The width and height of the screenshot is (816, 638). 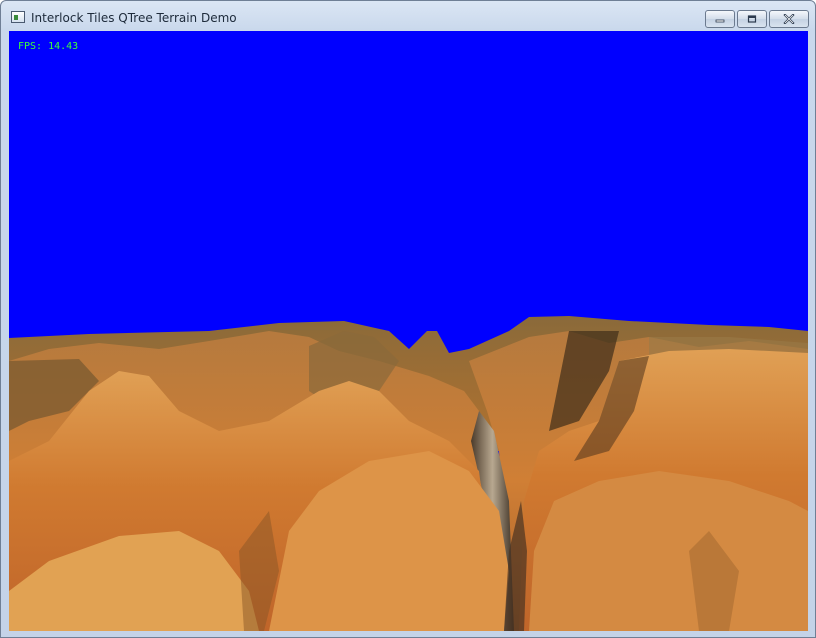 I want to click on maximize-button, so click(x=752, y=19).